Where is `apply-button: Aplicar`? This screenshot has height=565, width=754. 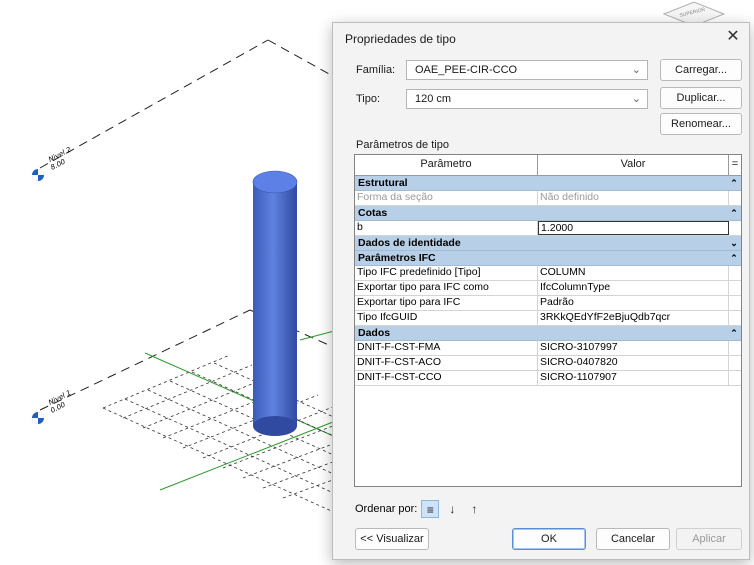
apply-button: Aplicar is located at coordinates (709, 539).